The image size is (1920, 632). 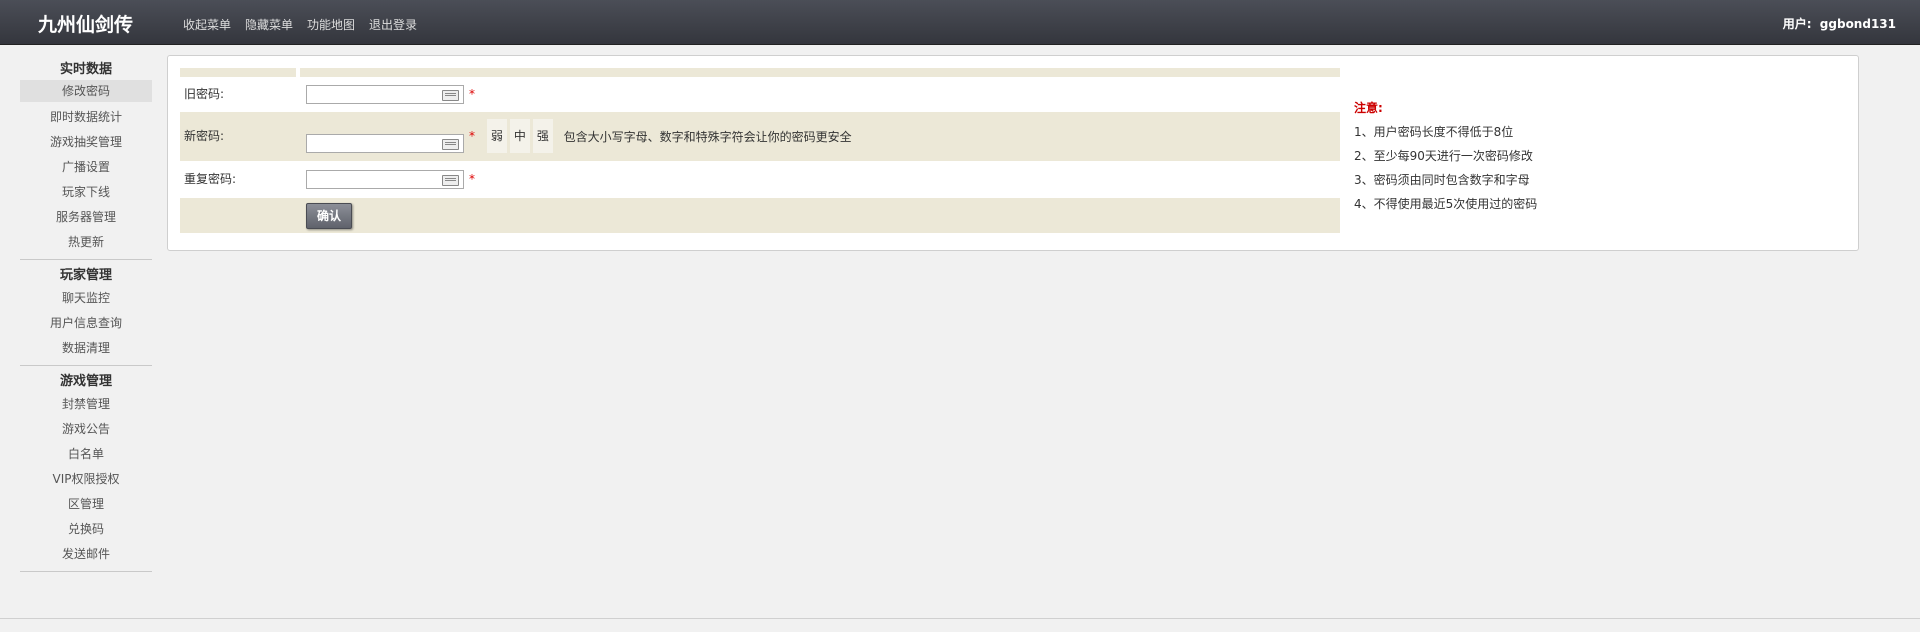 What do you see at coordinates (329, 216) in the screenshot?
I see `confirm-button: 确认` at bounding box center [329, 216].